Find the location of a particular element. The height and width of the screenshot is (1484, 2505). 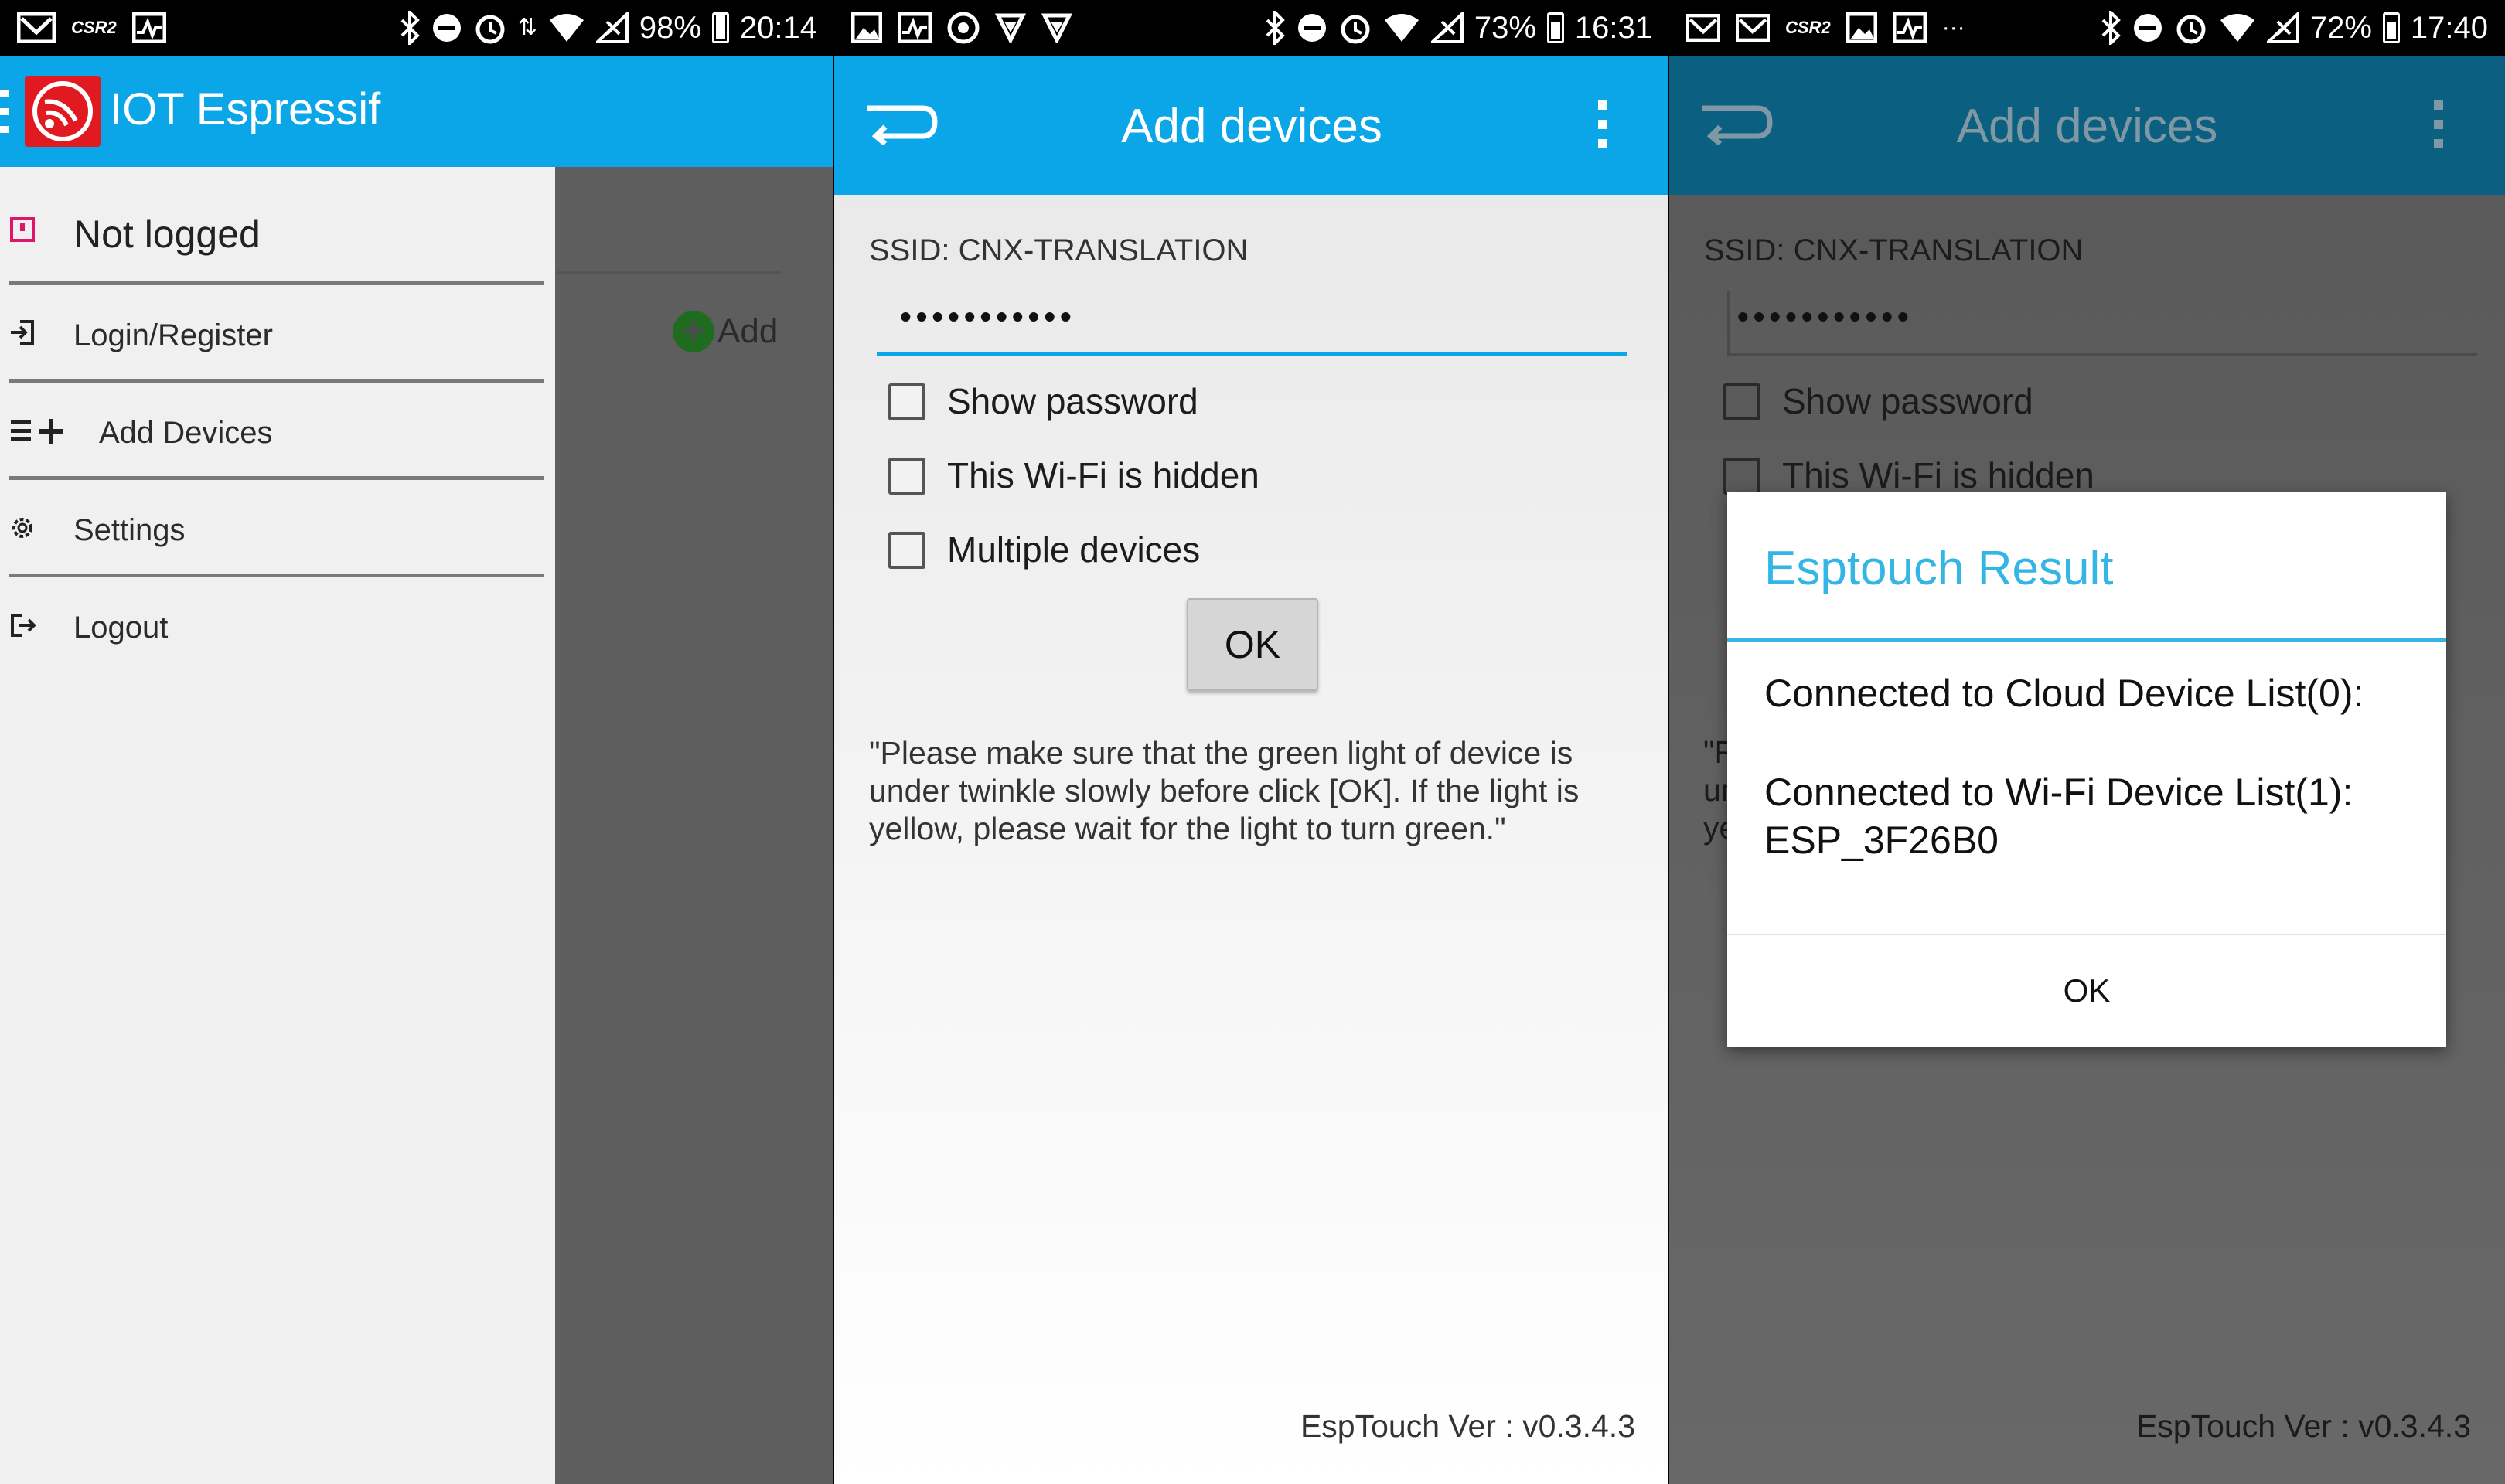

add-label: Add is located at coordinates (748, 331).